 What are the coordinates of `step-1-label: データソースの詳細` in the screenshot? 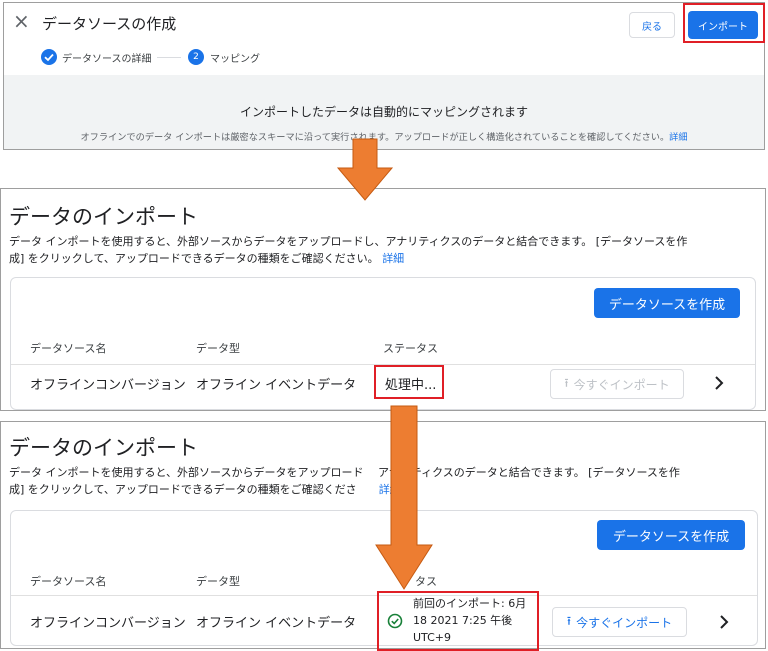 It's located at (107, 59).